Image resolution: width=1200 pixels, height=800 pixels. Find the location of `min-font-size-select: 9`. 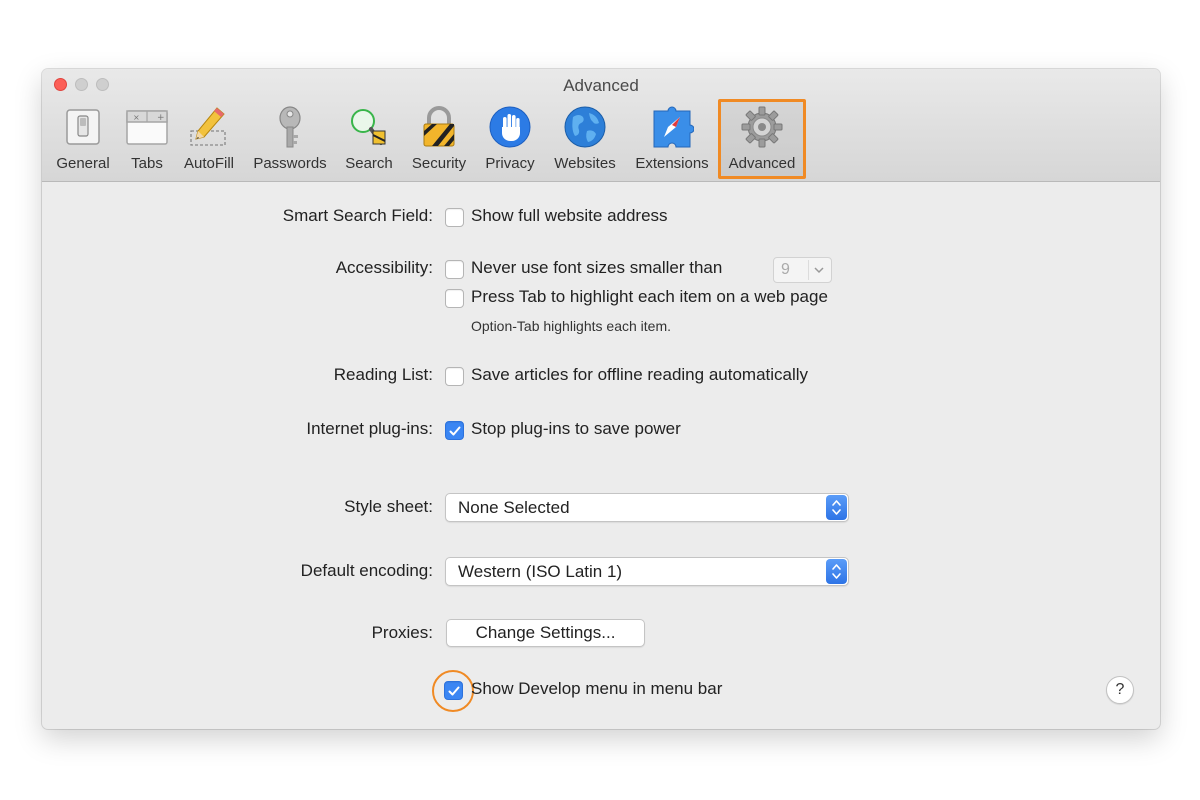

min-font-size-select: 9 is located at coordinates (802, 270).